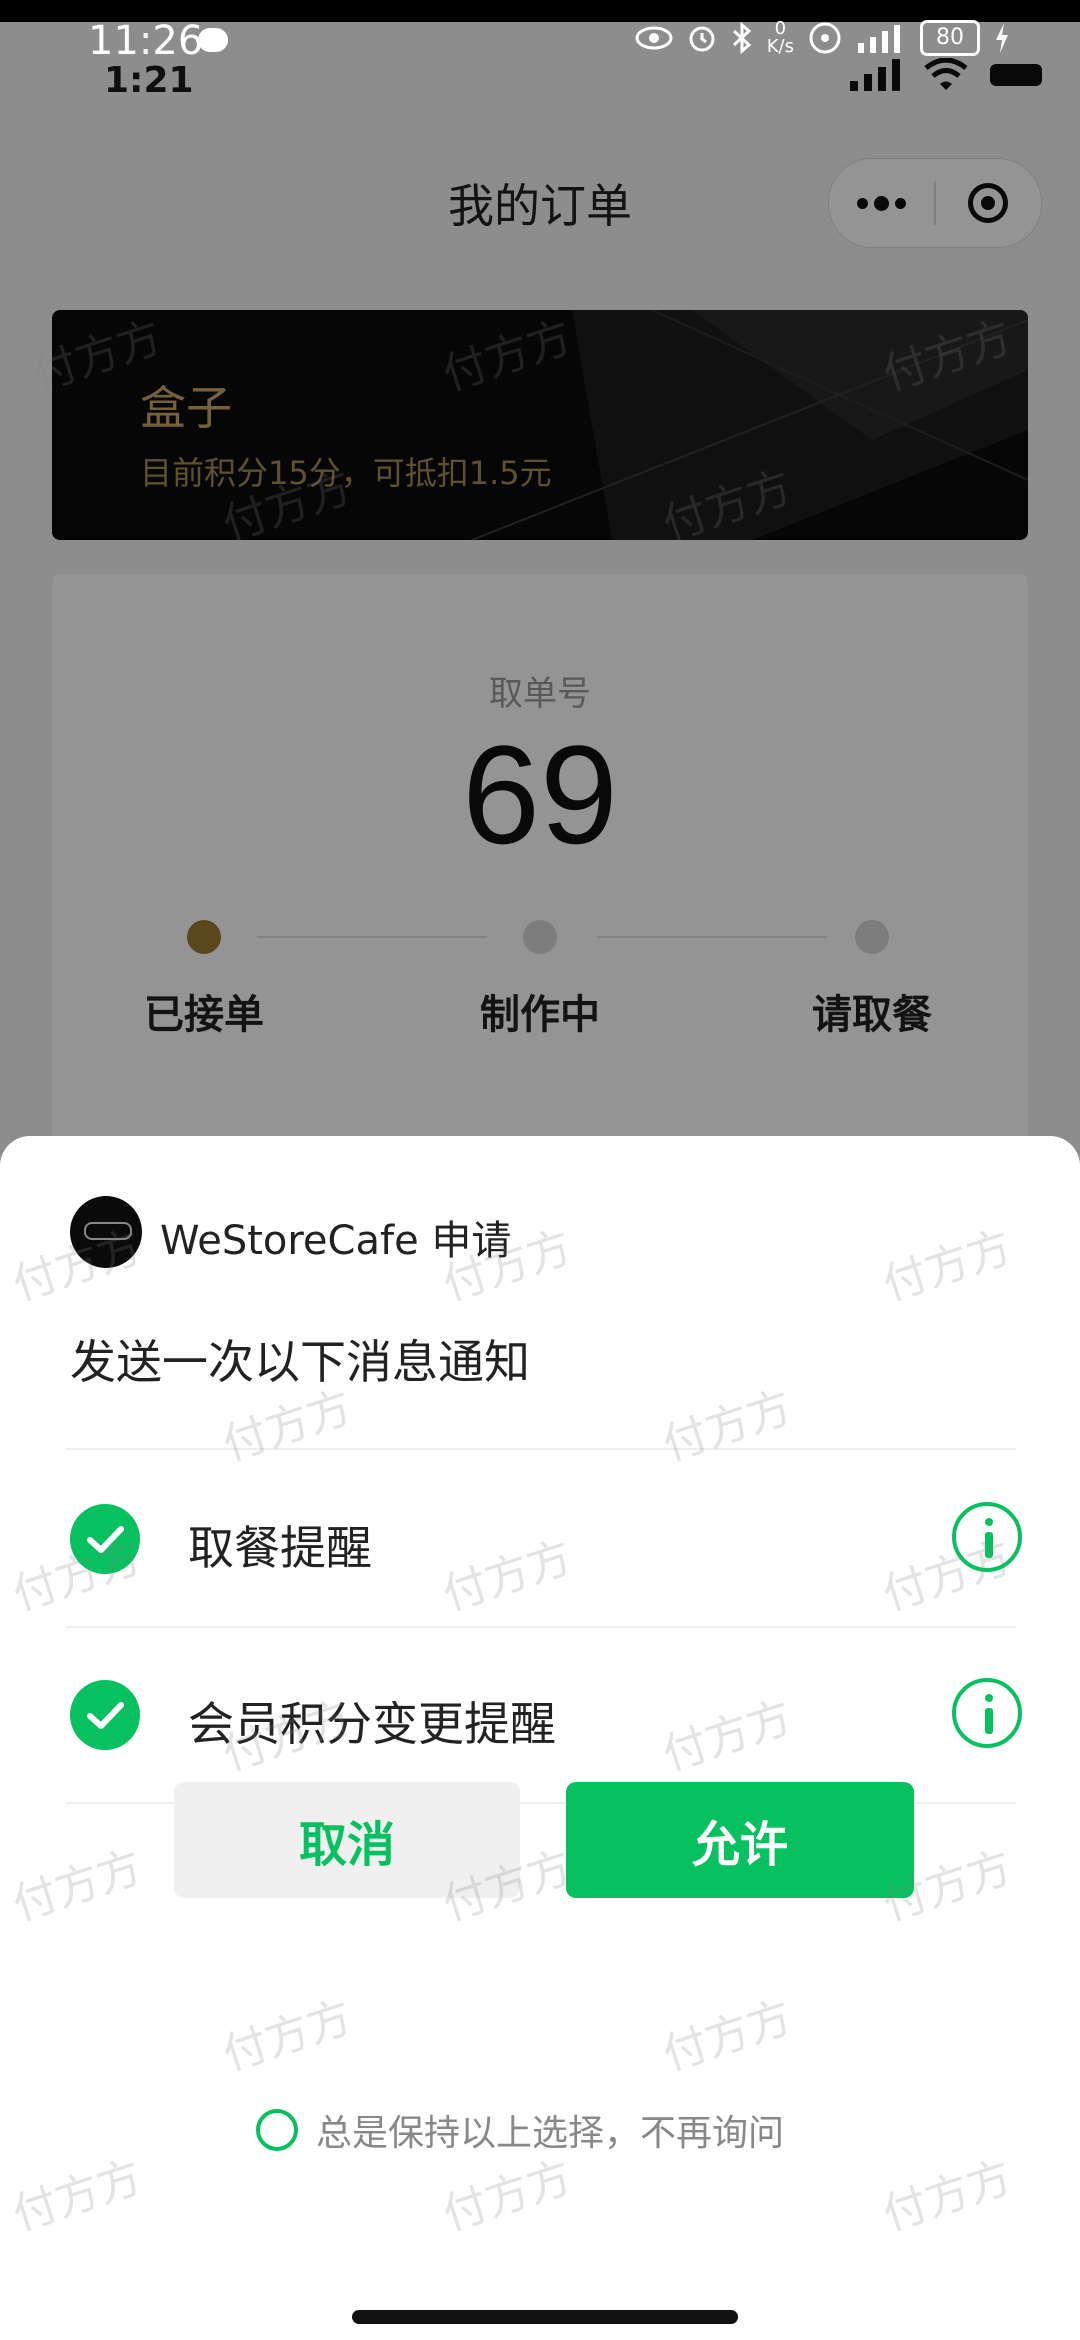  I want to click on battery-icon: 80, so click(950, 38).